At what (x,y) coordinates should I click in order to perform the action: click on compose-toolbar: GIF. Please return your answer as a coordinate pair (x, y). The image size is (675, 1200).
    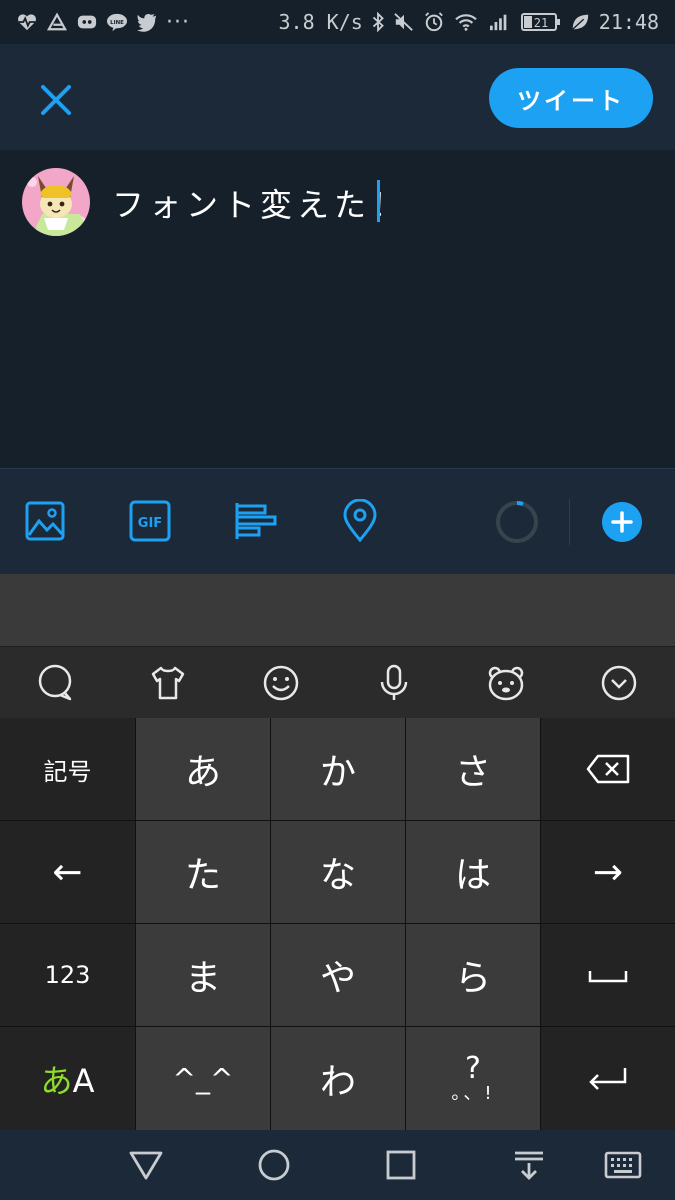
    Looking at the image, I should click on (337, 521).